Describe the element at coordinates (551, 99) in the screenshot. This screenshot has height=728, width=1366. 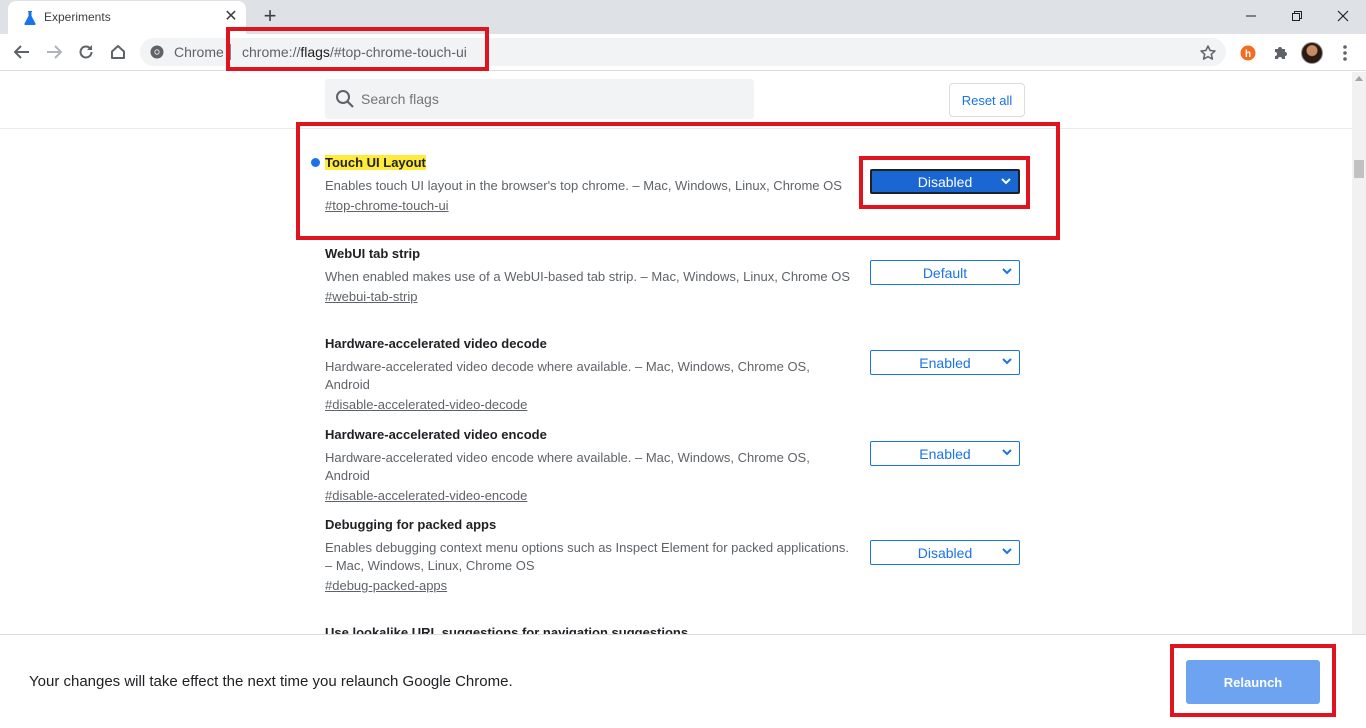
I see `search-input` at that location.